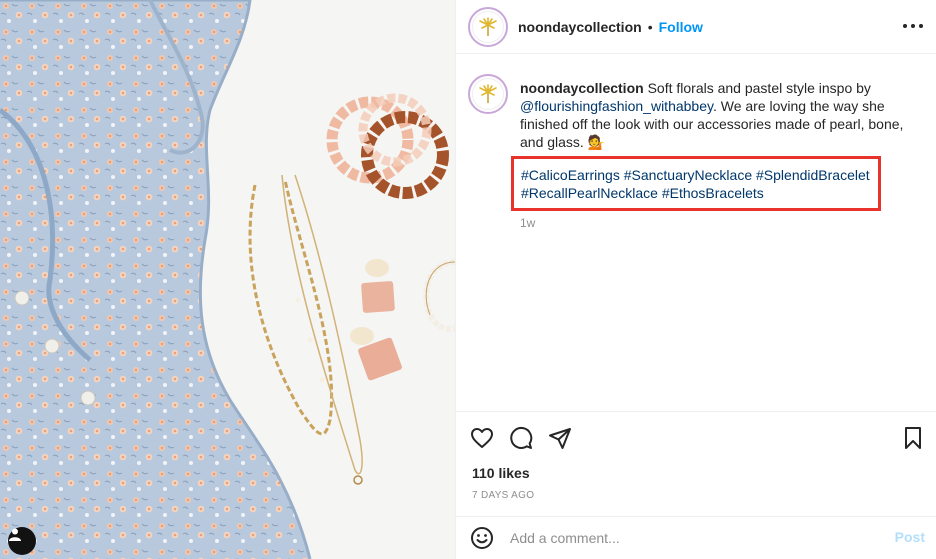 Image resolution: width=936 pixels, height=559 pixels. Describe the element at coordinates (580, 27) in the screenshot. I see `author-username: noondaycollection` at that location.